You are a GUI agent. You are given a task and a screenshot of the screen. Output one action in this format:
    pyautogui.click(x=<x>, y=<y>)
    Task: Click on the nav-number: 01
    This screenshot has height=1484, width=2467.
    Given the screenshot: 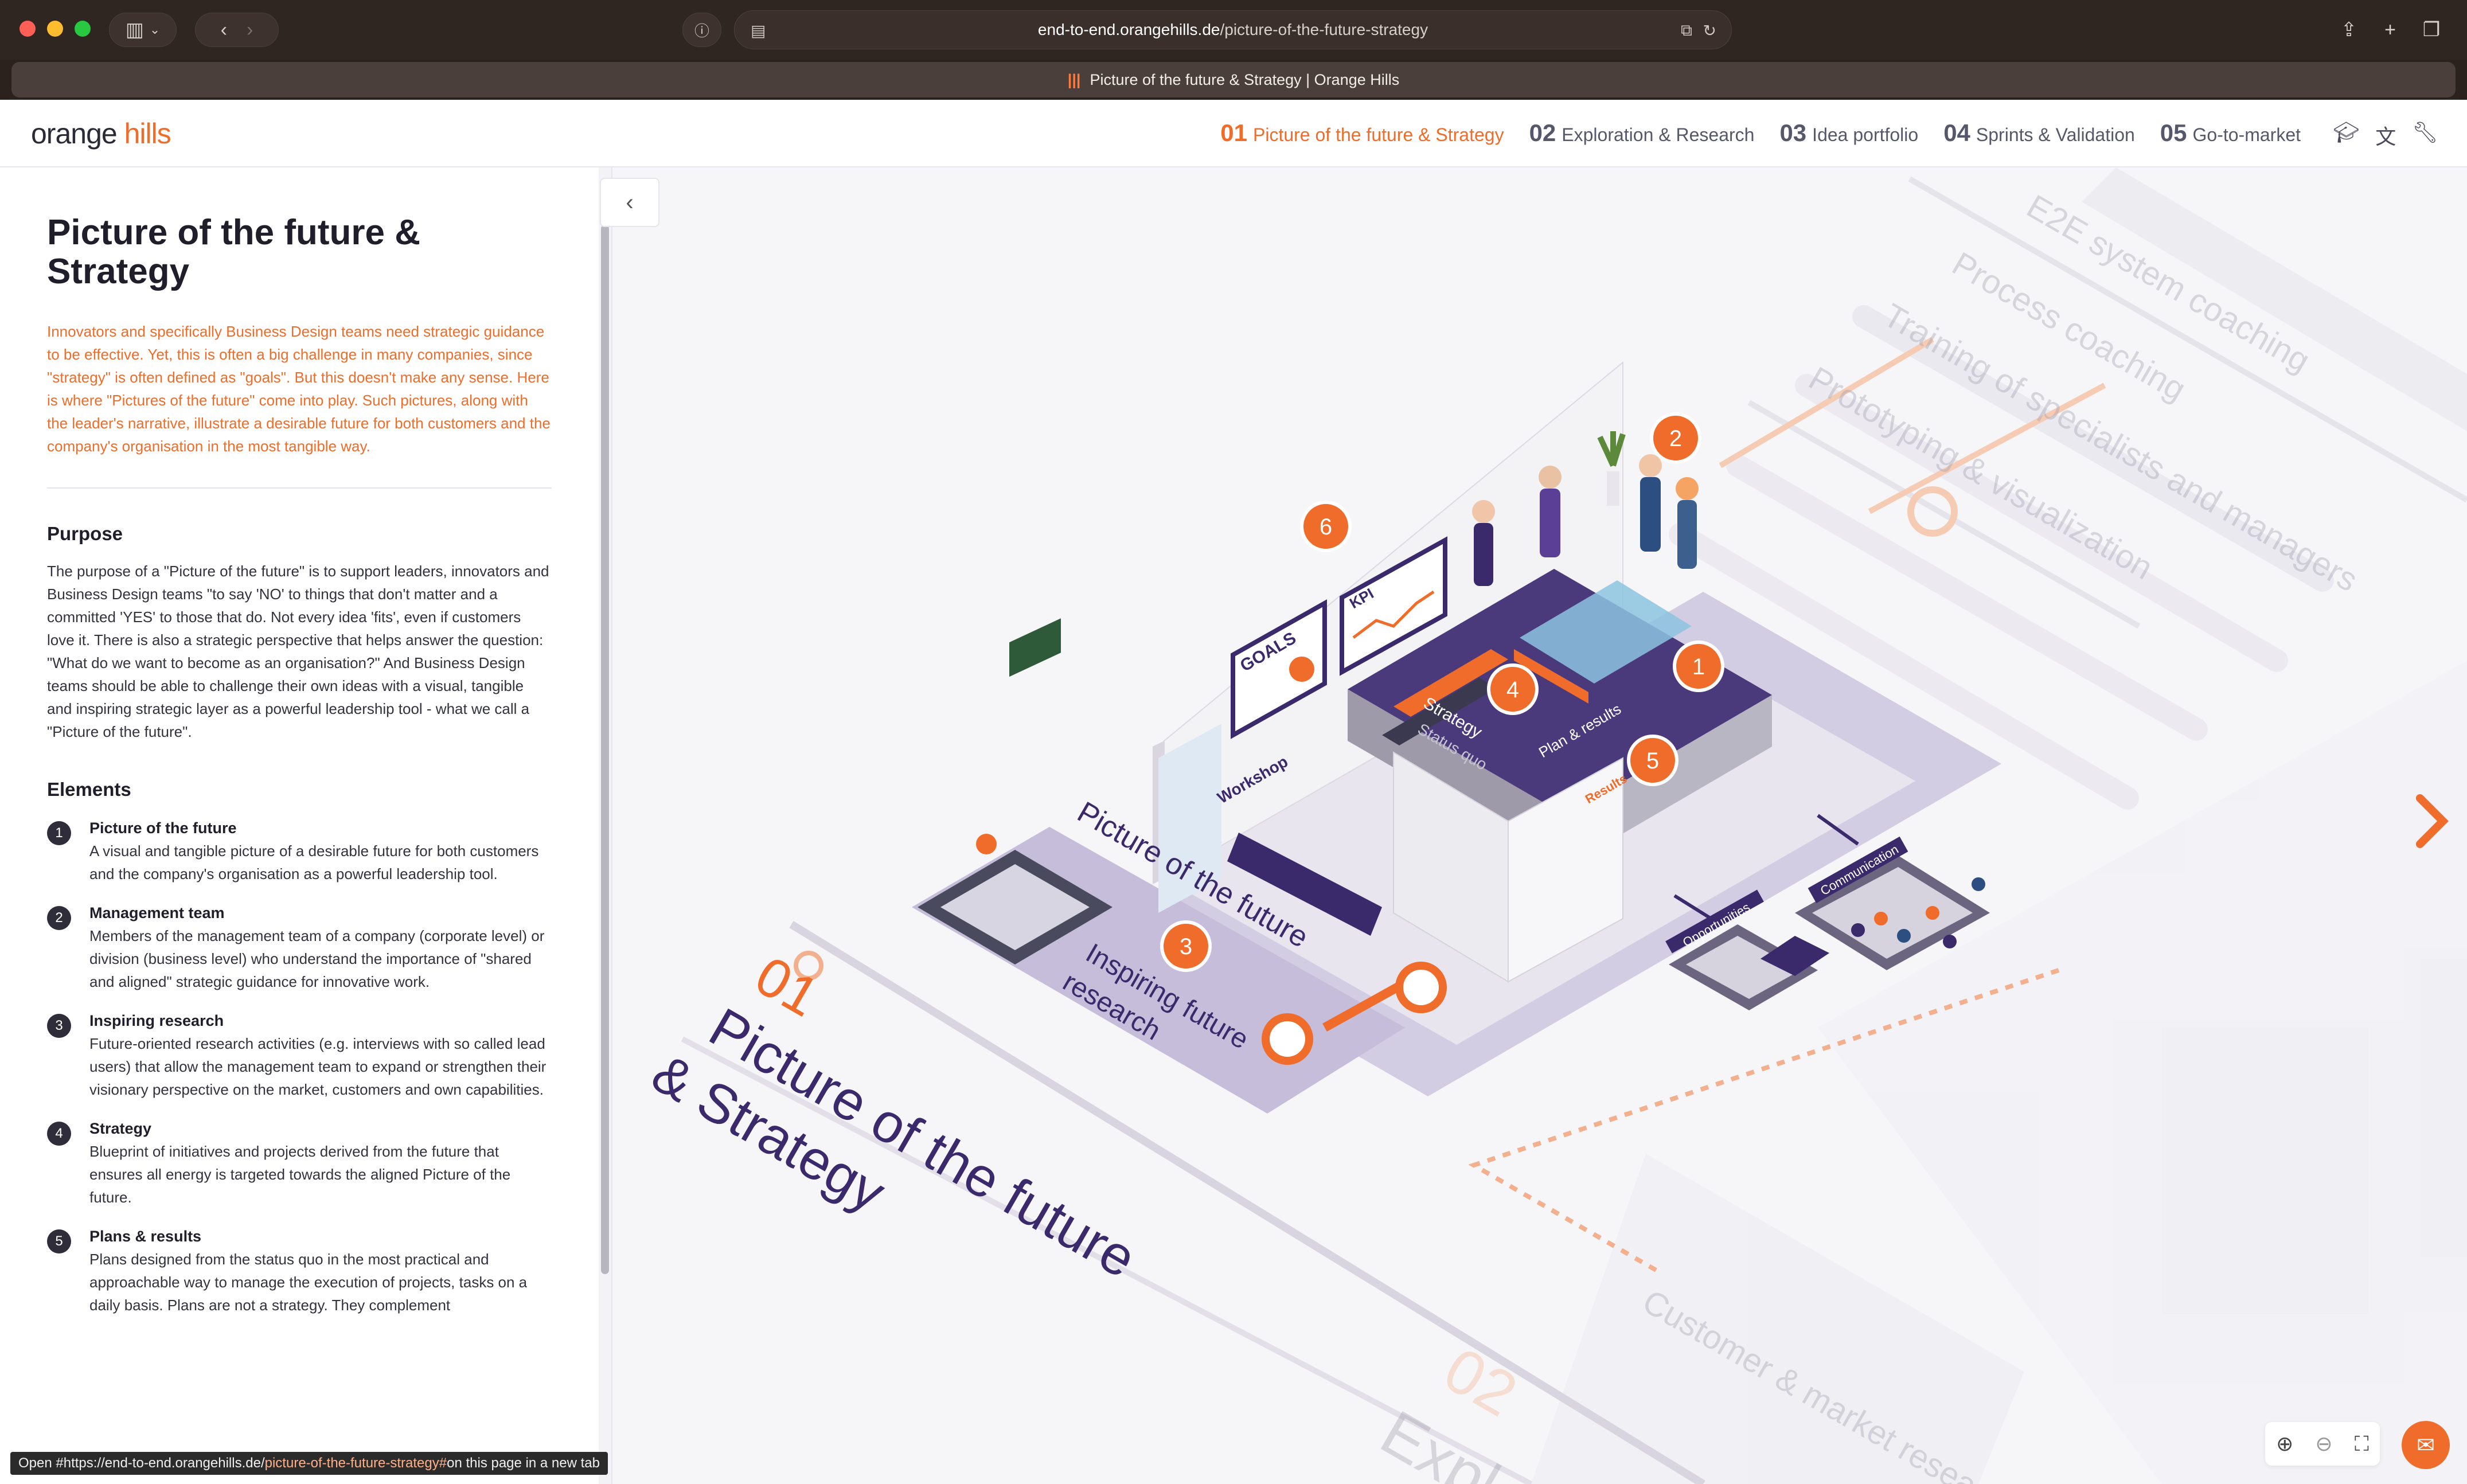 What is the action you would take?
    pyautogui.click(x=1233, y=133)
    